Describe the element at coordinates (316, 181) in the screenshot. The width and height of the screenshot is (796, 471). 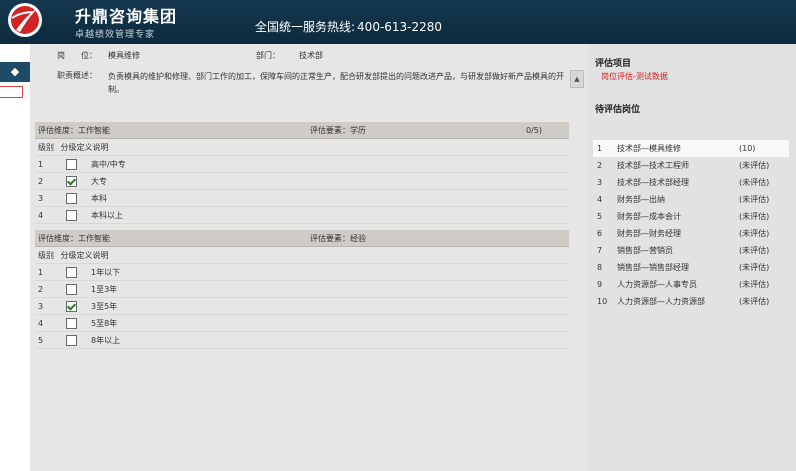
I see `option-cell: 大专` at that location.